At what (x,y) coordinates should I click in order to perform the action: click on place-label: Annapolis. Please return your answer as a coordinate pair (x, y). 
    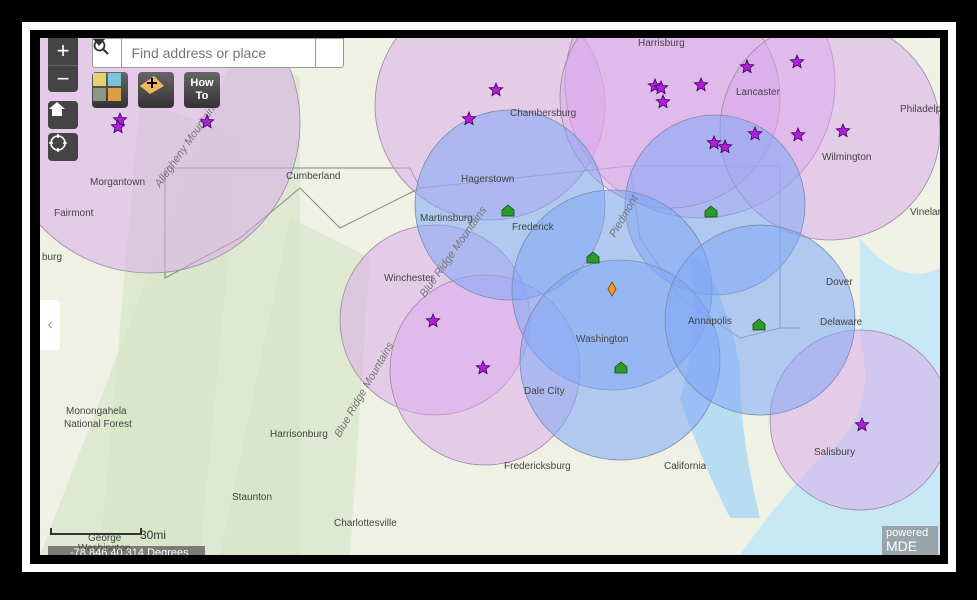
    Looking at the image, I should click on (710, 321).